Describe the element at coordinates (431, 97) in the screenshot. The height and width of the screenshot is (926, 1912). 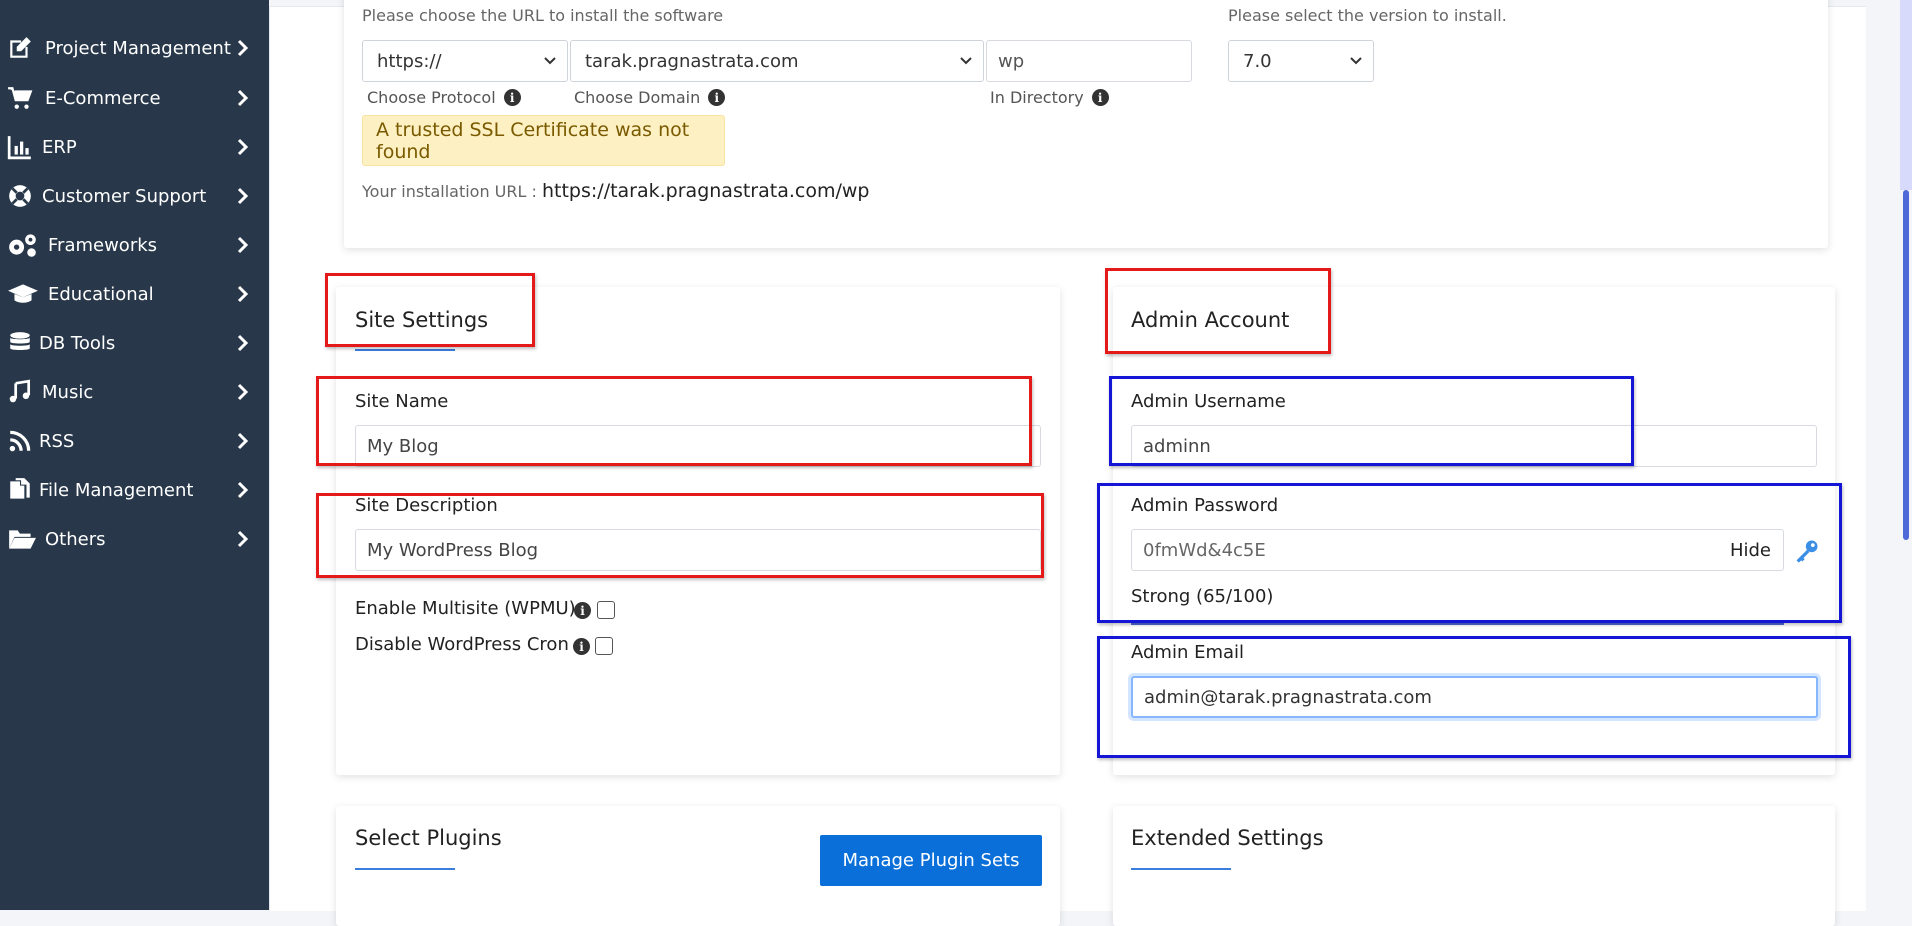
I see `protocol-label-text: Choose Protocol` at that location.